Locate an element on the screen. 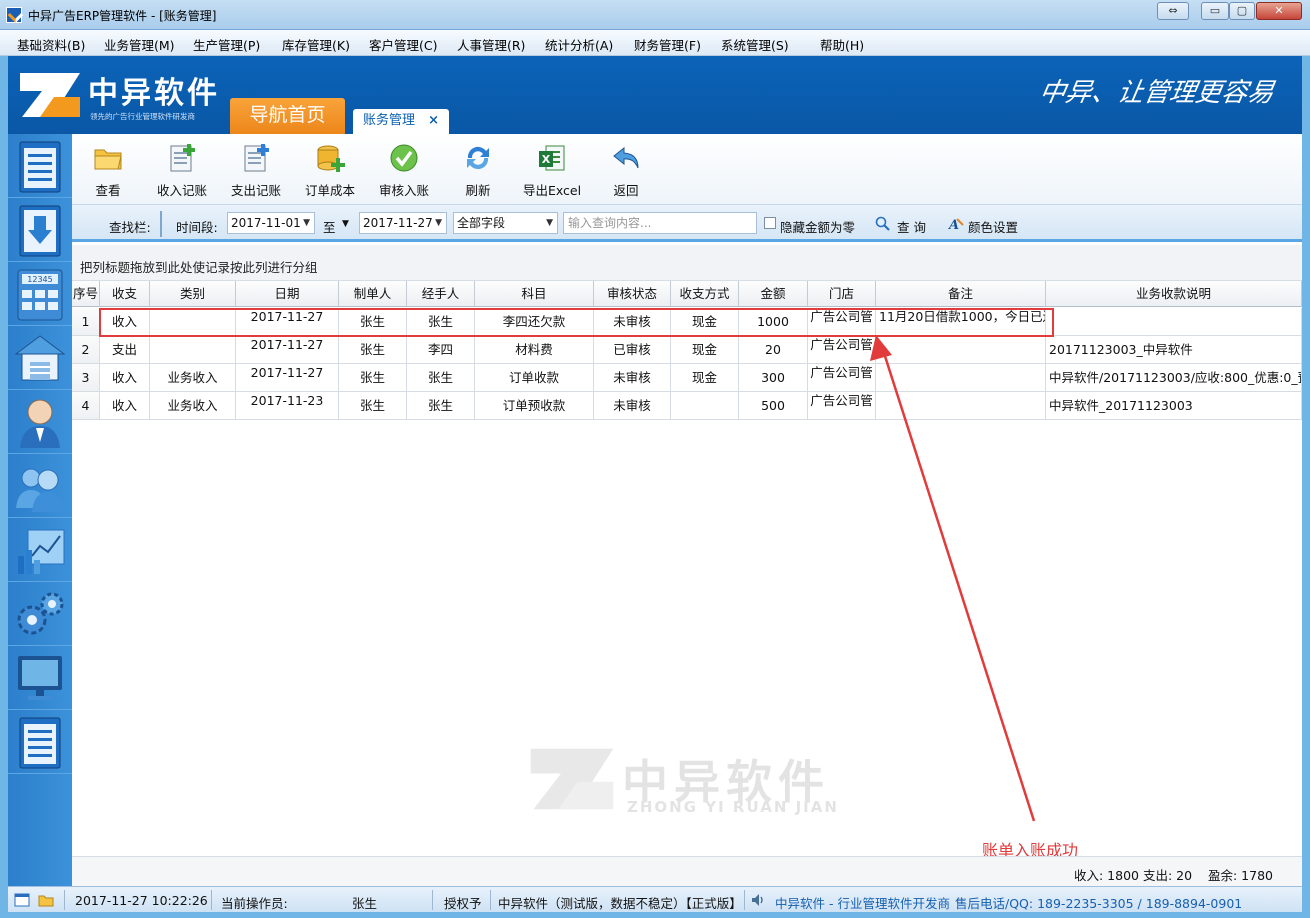  menu-help: 帮助(H) is located at coordinates (842, 44).